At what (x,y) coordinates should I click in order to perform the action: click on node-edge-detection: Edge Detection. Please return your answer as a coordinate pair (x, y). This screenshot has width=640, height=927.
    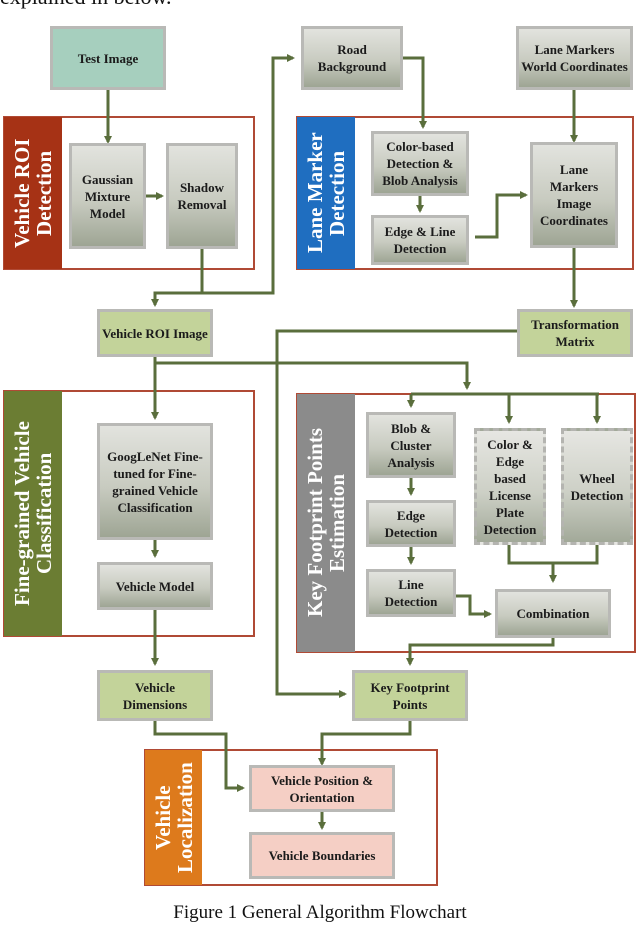
    Looking at the image, I should click on (411, 523).